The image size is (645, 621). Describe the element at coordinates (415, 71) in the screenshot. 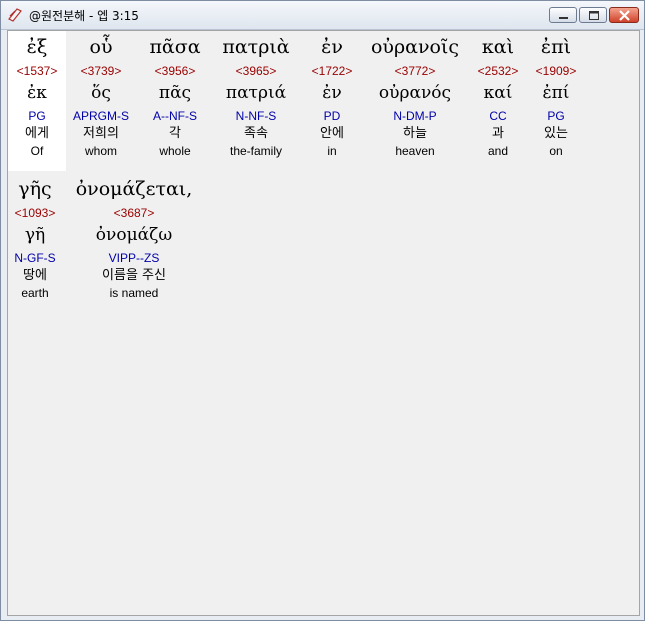

I see `word-strong: <3772>` at that location.